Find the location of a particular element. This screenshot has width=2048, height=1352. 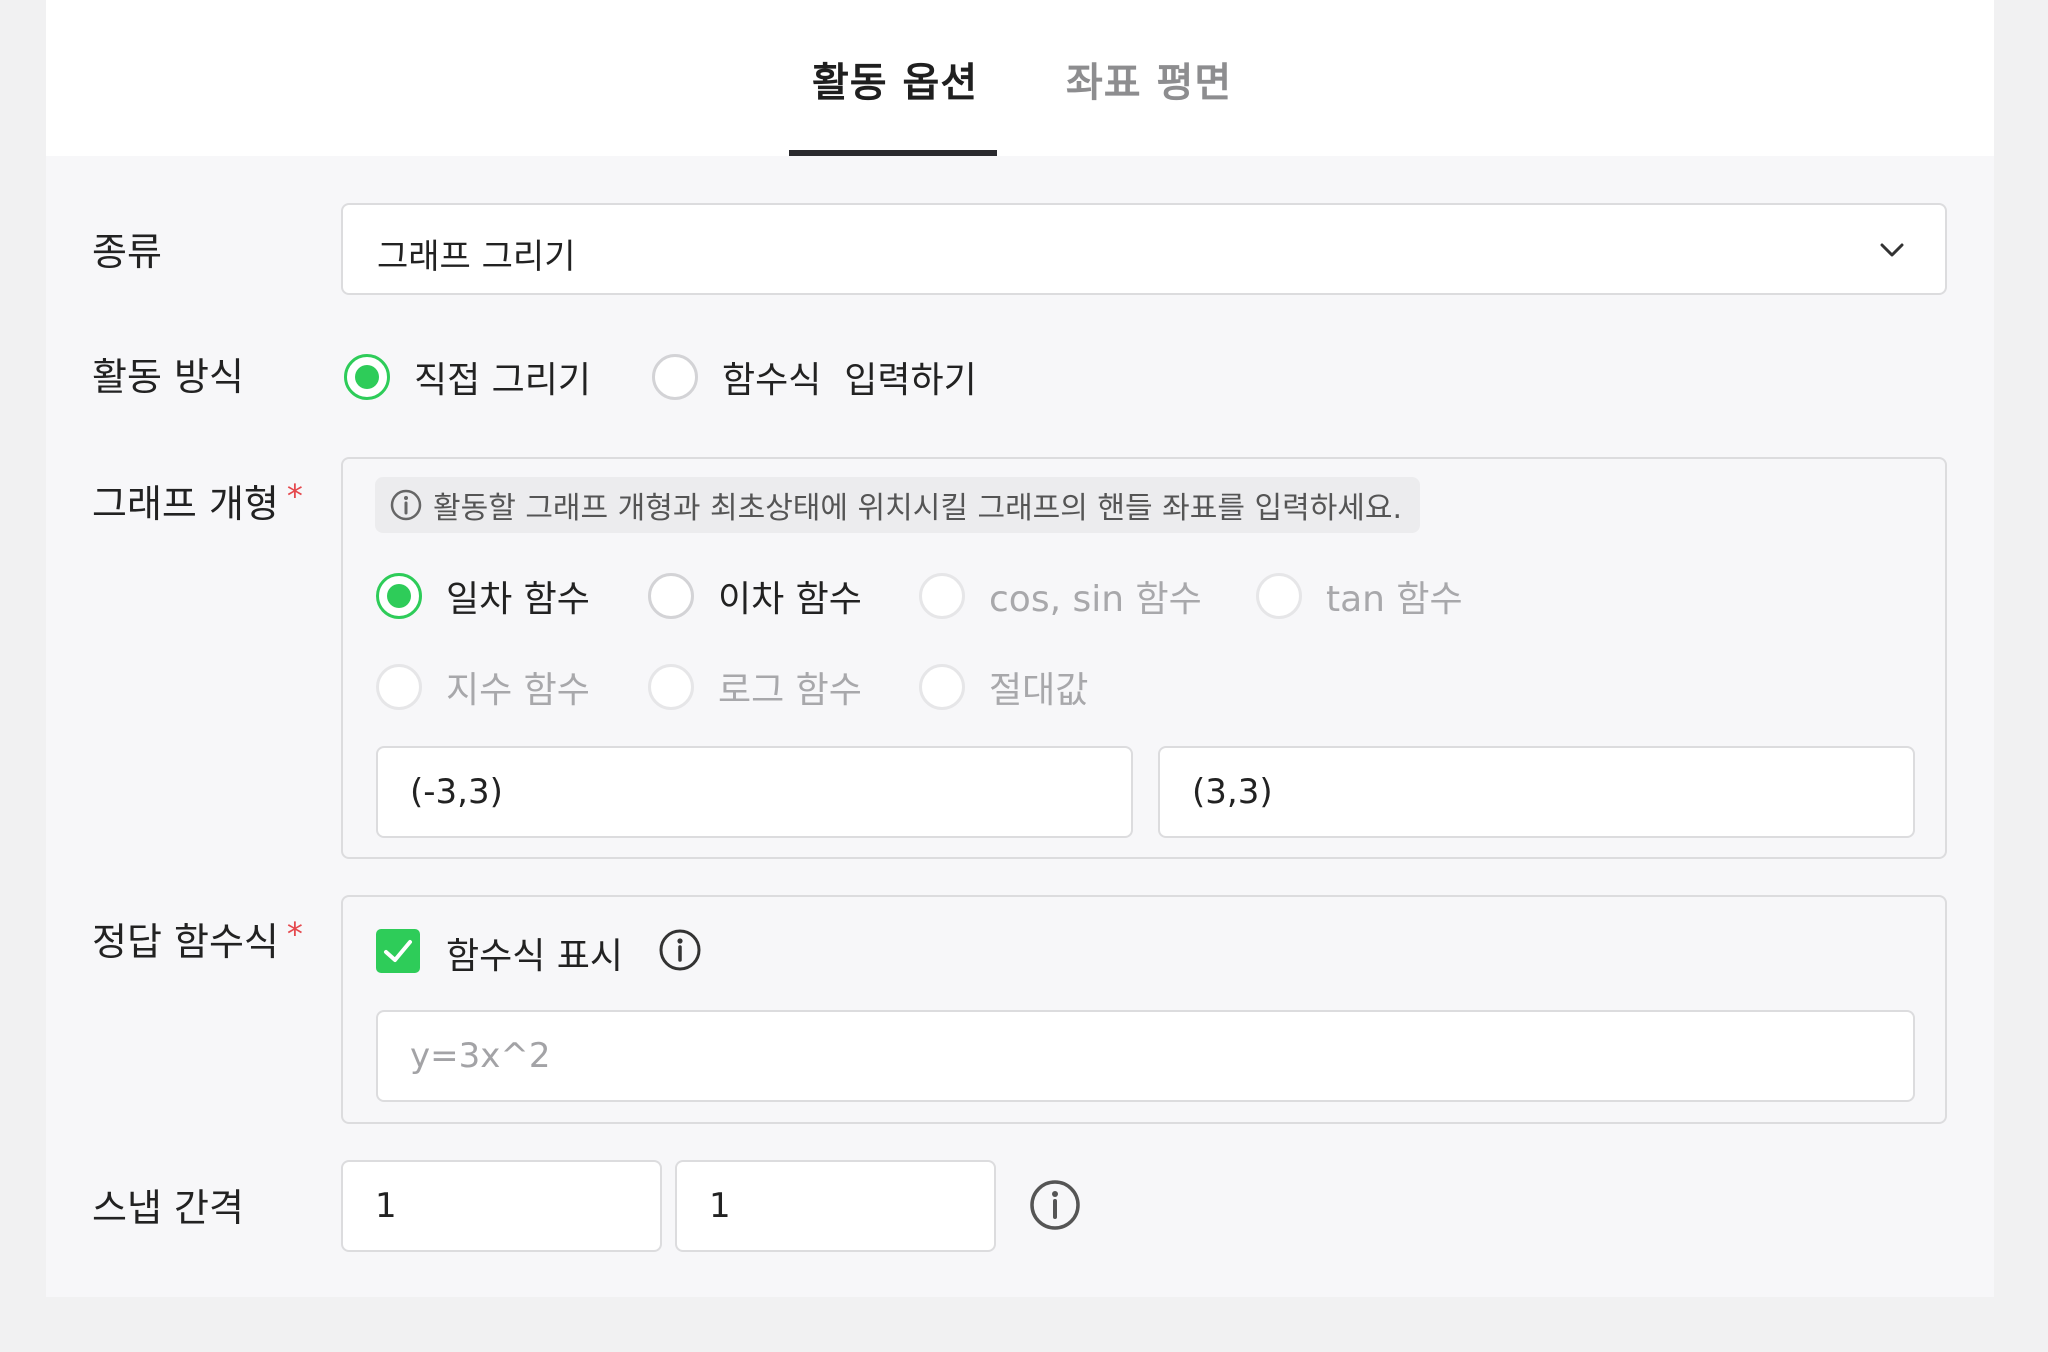

answer-label: 정답 함수식 * is located at coordinates (197, 938).